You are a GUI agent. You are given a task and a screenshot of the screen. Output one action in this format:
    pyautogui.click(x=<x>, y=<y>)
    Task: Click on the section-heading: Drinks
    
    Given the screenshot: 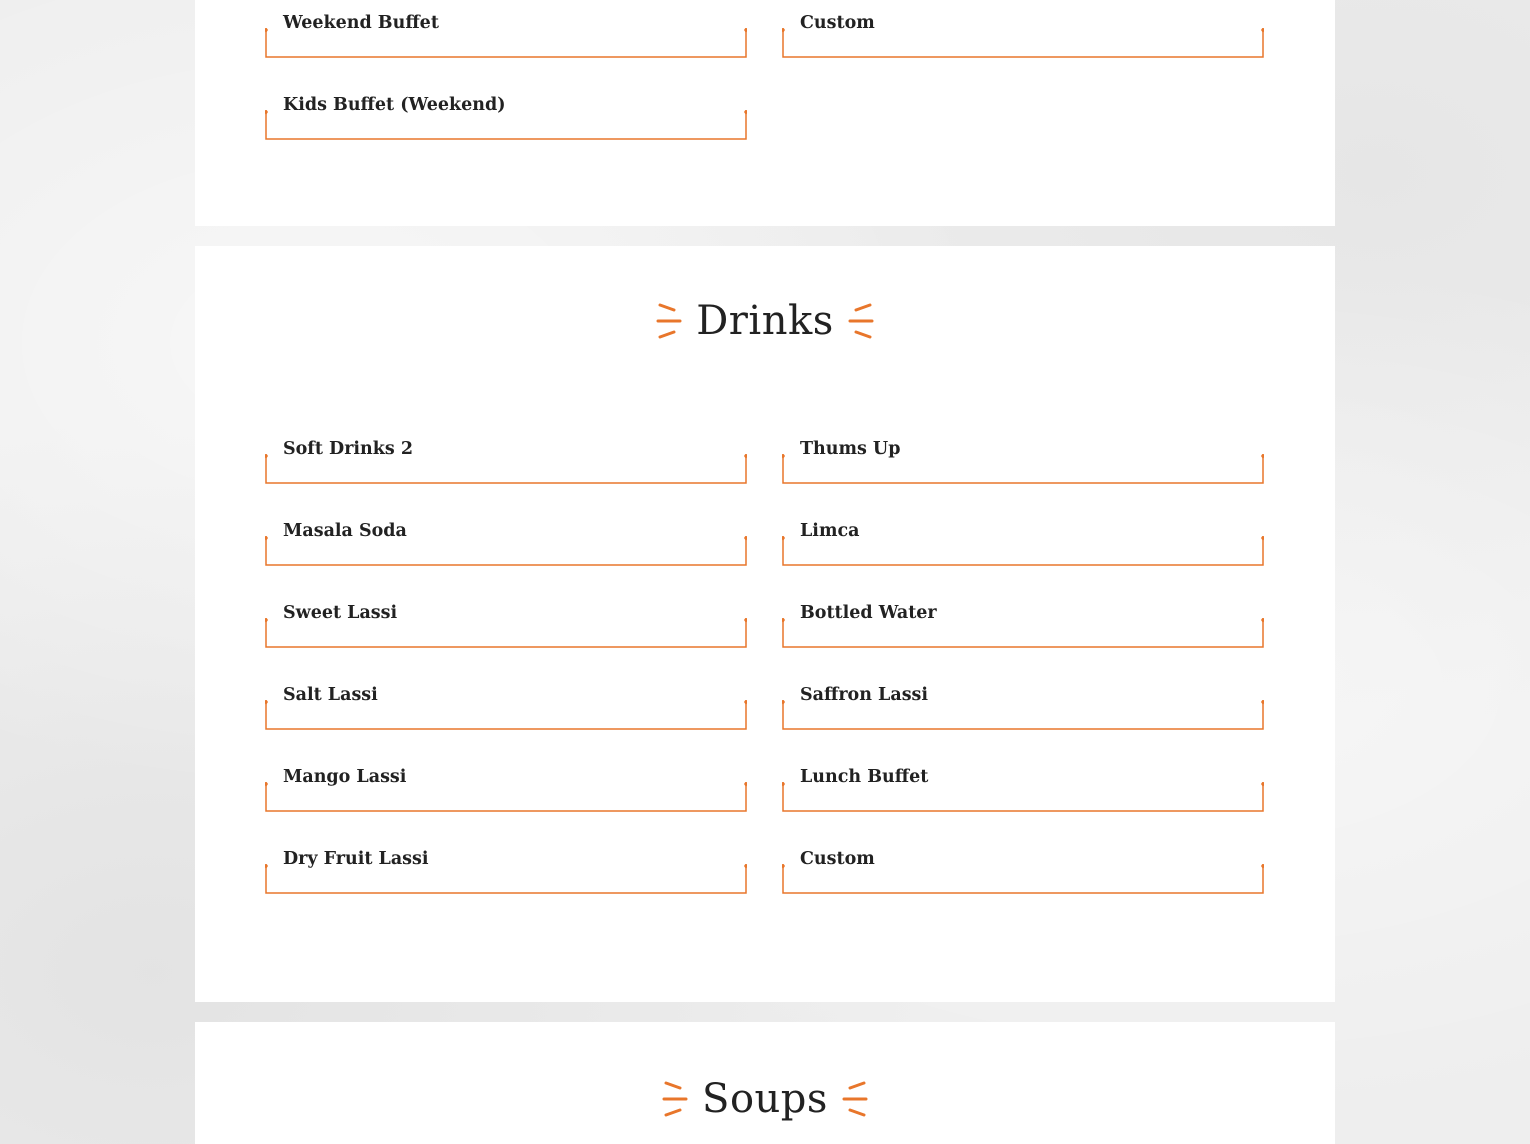 What is the action you would take?
    pyautogui.click(x=765, y=321)
    